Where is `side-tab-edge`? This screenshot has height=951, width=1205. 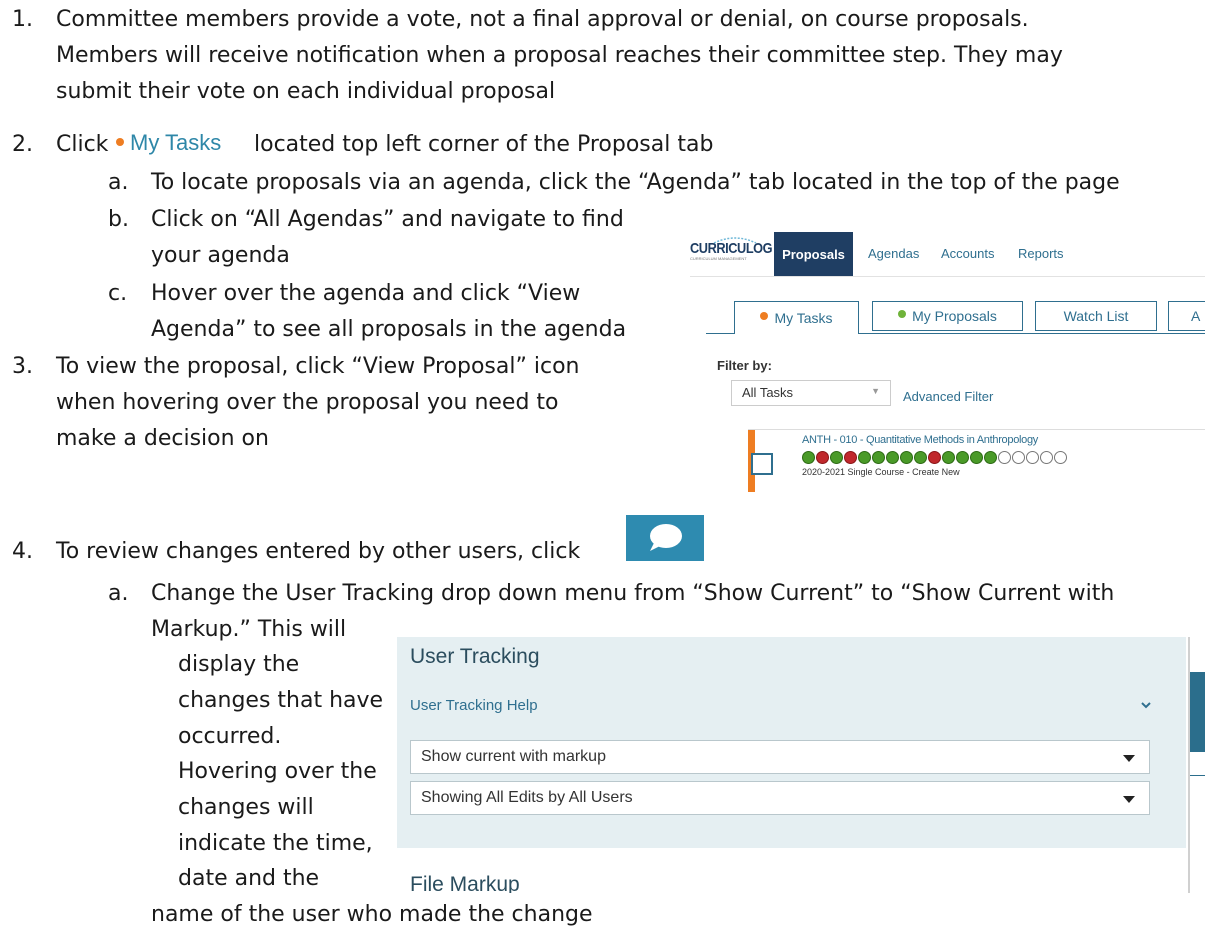 side-tab-edge is located at coordinates (1197, 712).